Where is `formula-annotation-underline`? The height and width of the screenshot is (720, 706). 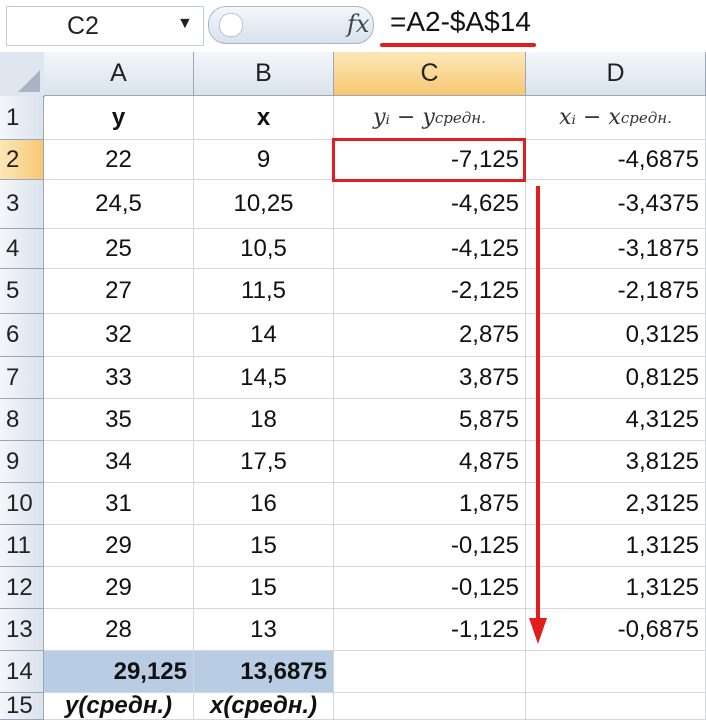
formula-annotation-underline is located at coordinates (458, 45).